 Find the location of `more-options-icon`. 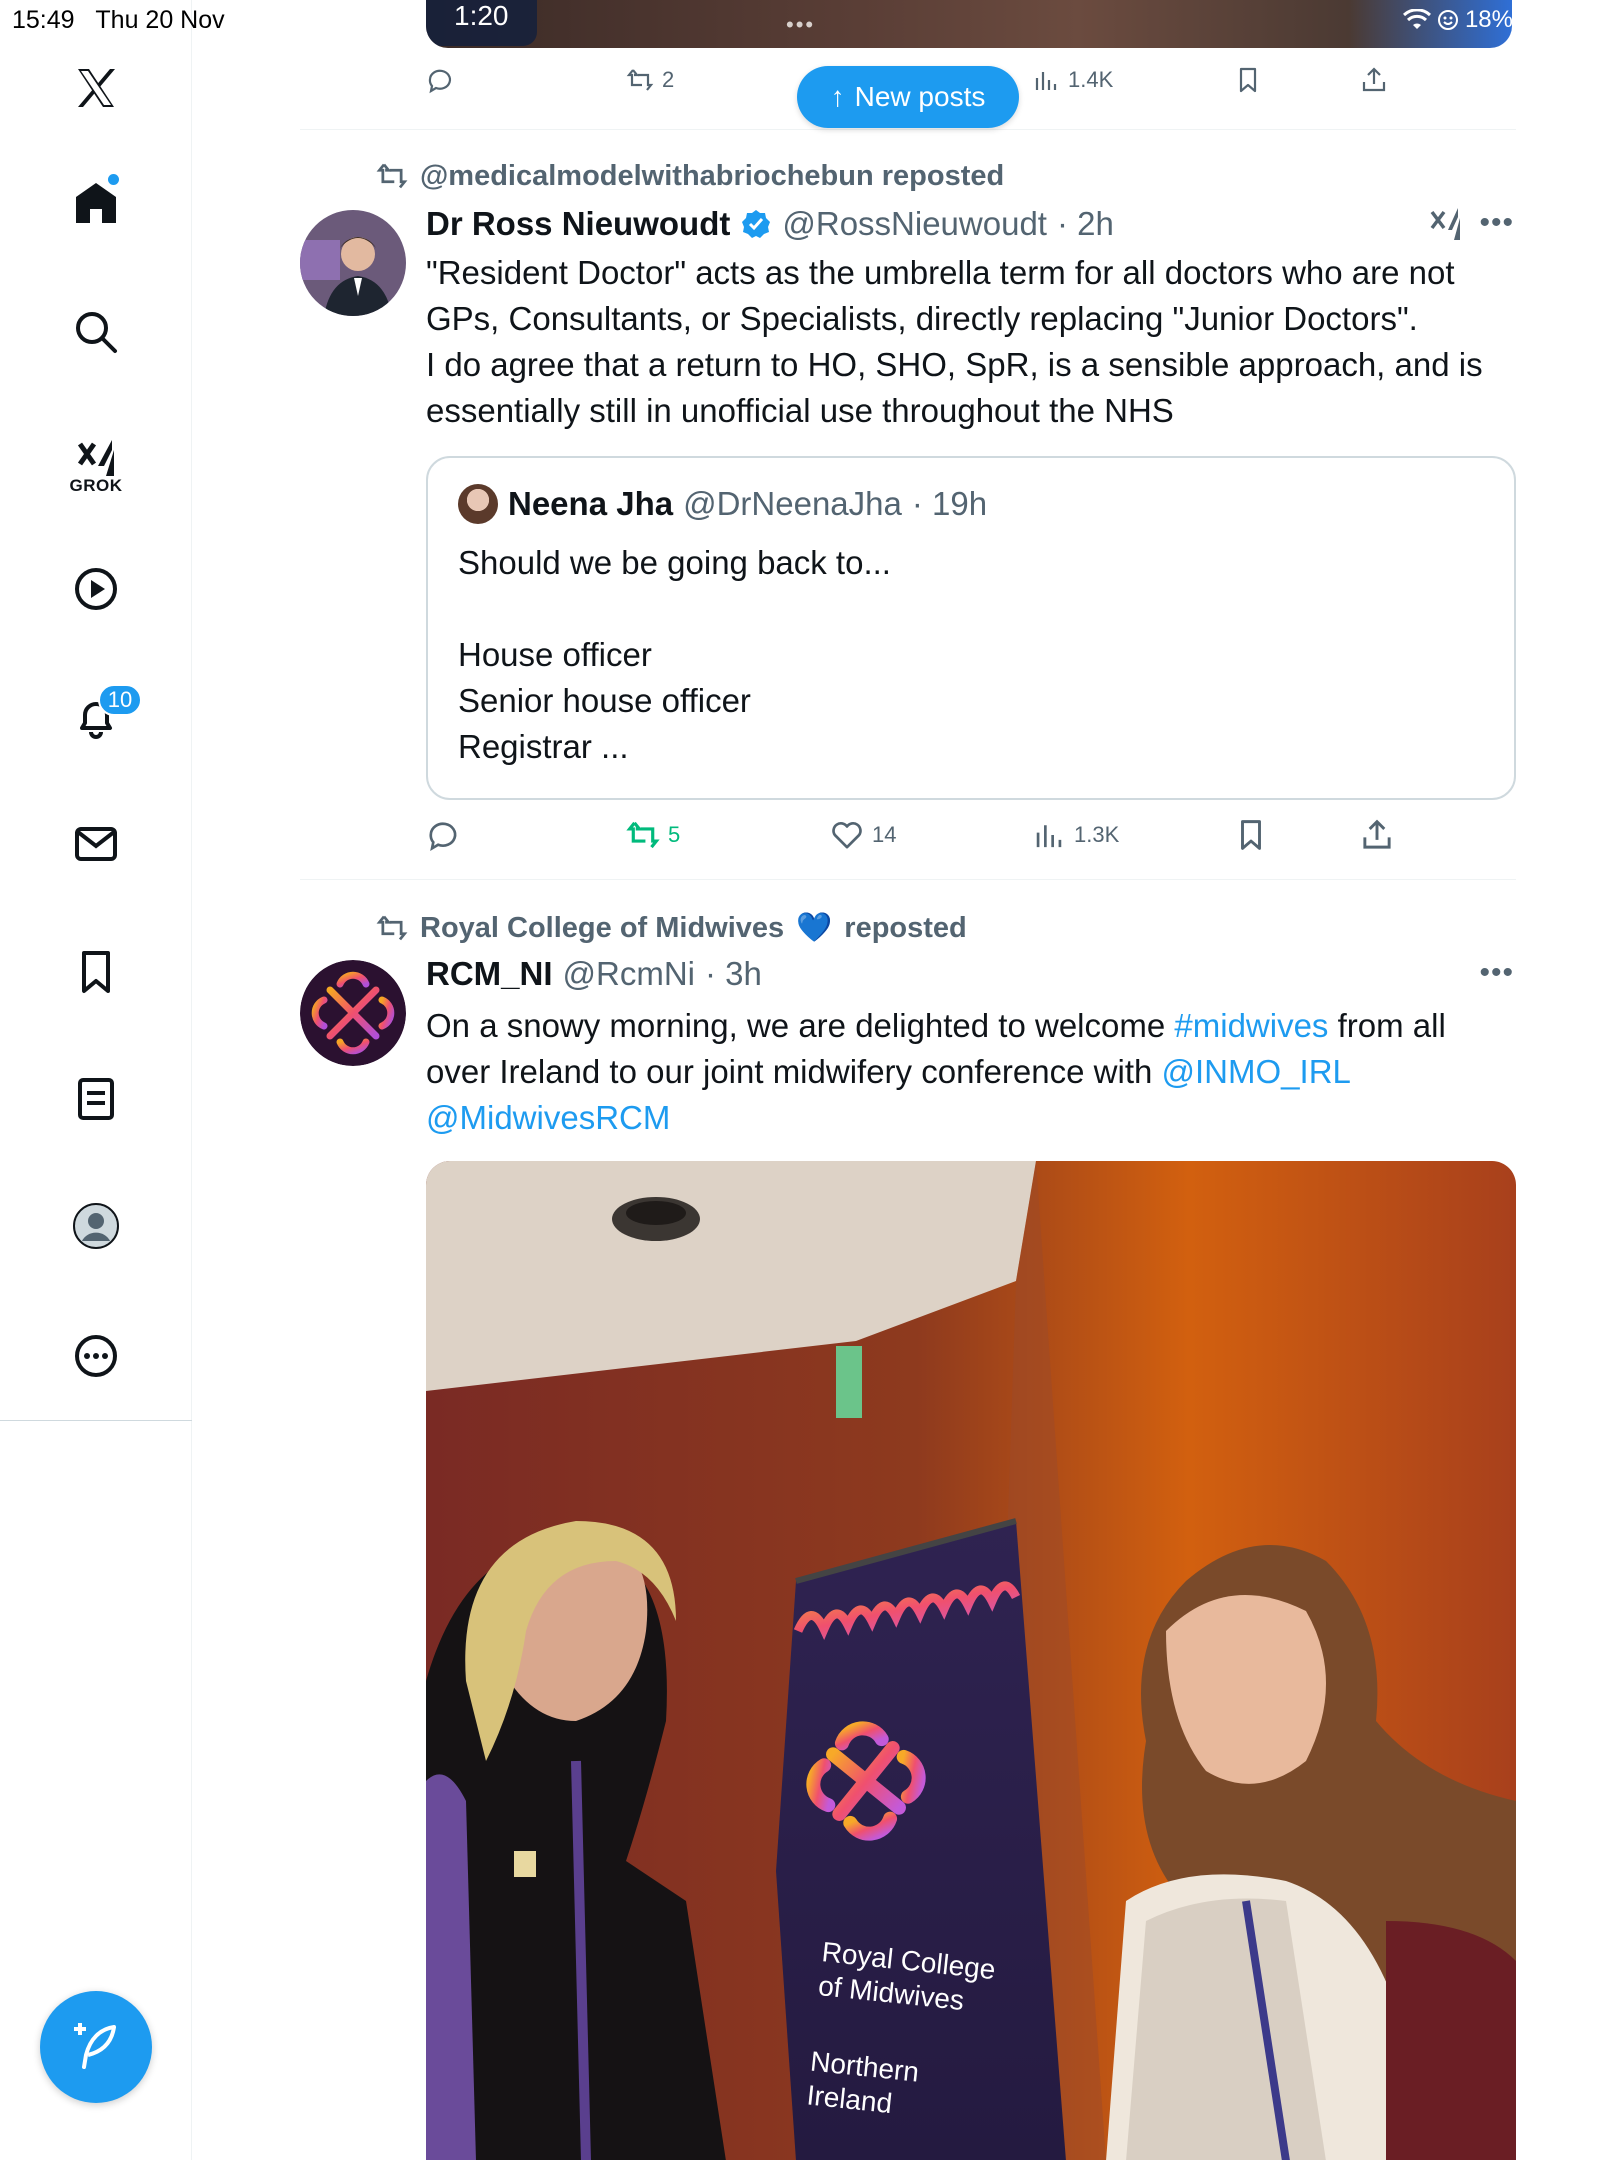

more-options-icon is located at coordinates (96, 1356).